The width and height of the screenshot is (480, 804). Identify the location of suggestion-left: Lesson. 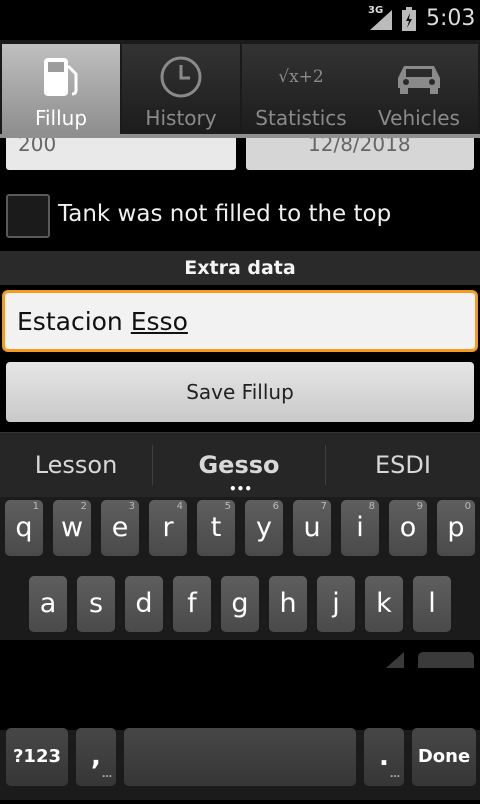
(76, 465).